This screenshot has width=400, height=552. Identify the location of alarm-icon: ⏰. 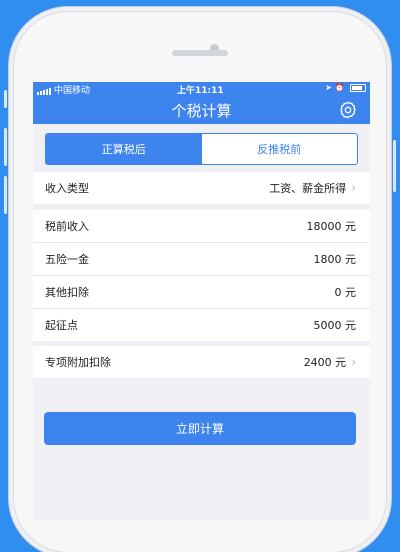
(339, 87).